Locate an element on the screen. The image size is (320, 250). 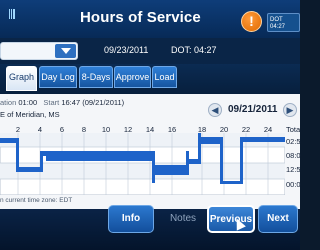
total-on-duty: 00:0 is located at coordinates (293, 184).